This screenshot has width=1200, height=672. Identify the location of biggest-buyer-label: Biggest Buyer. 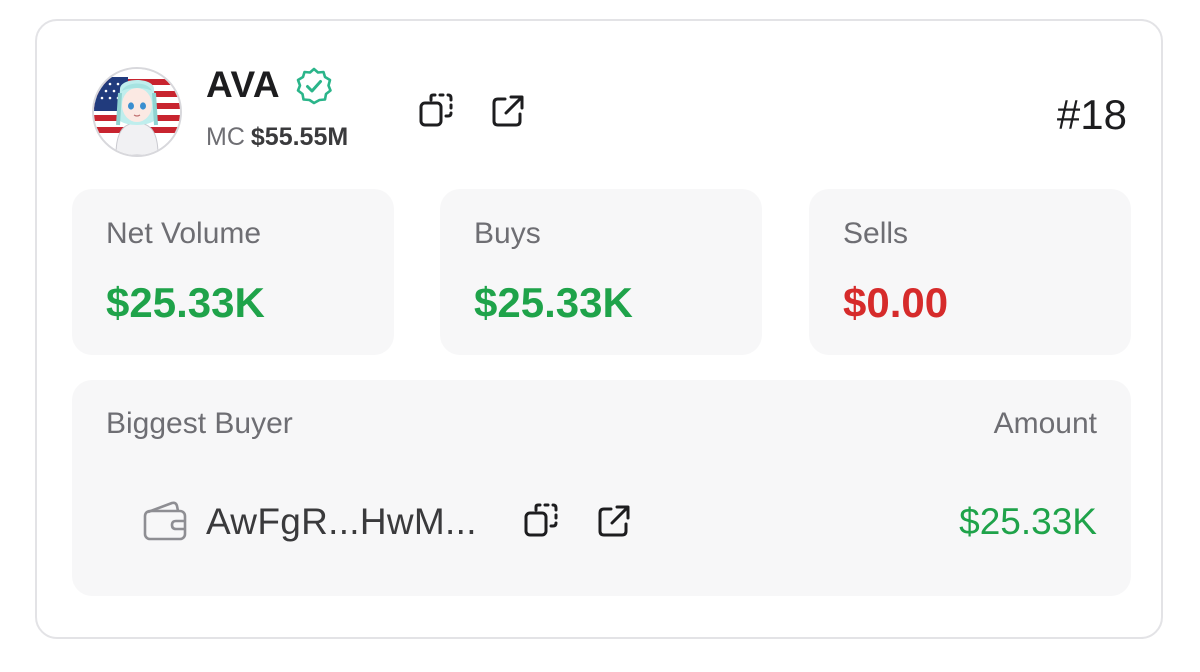
(199, 423).